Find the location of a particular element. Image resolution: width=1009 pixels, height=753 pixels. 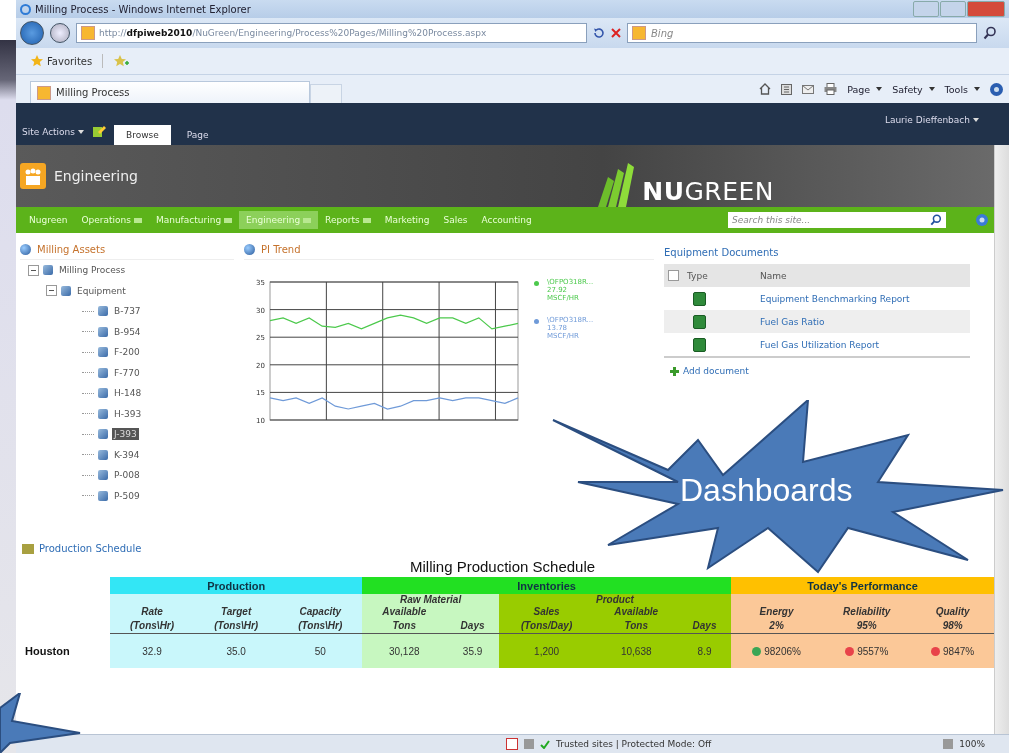

table-cell: 32.9 is located at coordinates (152, 650).